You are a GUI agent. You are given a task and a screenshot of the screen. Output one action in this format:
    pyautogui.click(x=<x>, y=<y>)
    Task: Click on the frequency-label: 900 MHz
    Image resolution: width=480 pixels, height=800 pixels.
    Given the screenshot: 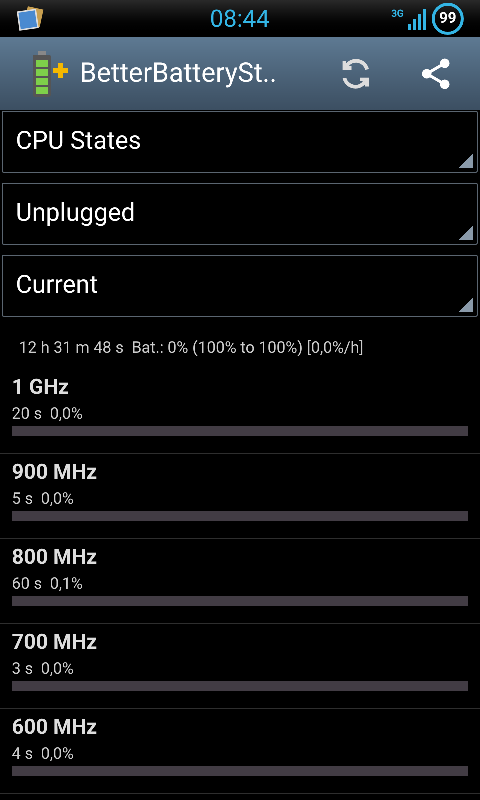 What is the action you would take?
    pyautogui.click(x=55, y=473)
    